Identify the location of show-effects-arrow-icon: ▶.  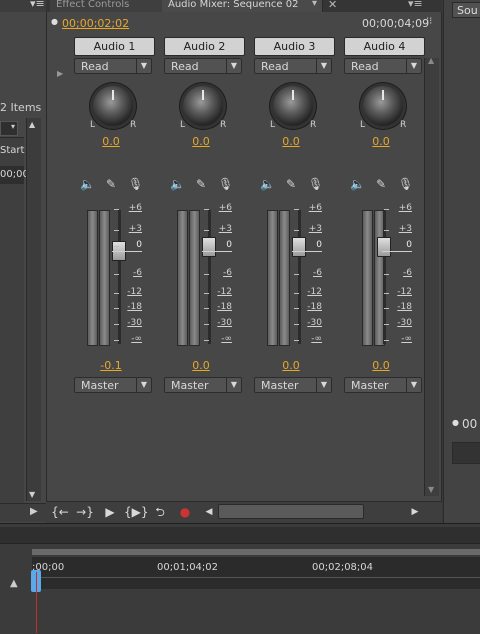
(60, 73).